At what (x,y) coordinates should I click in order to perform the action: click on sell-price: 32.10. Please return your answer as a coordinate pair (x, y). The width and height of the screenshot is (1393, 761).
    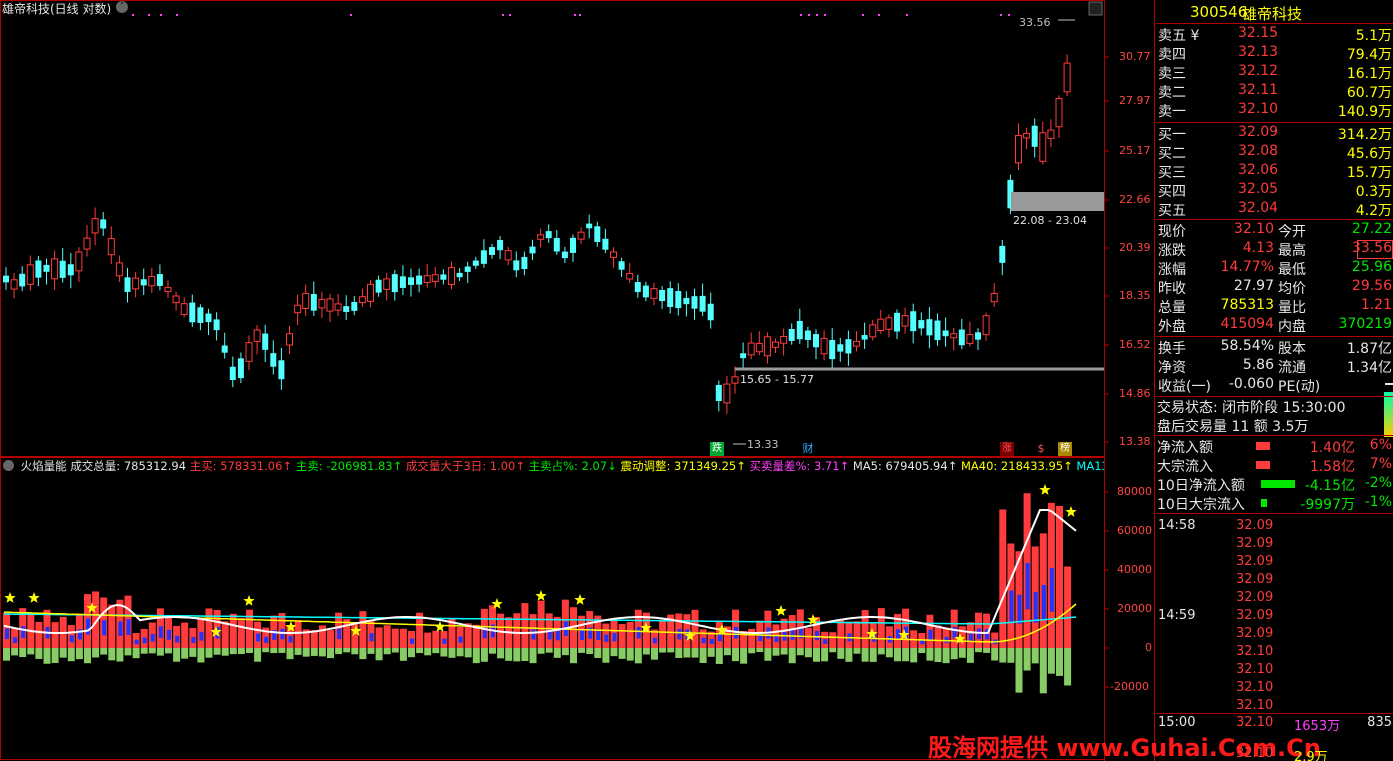
    Looking at the image, I should click on (1258, 109).